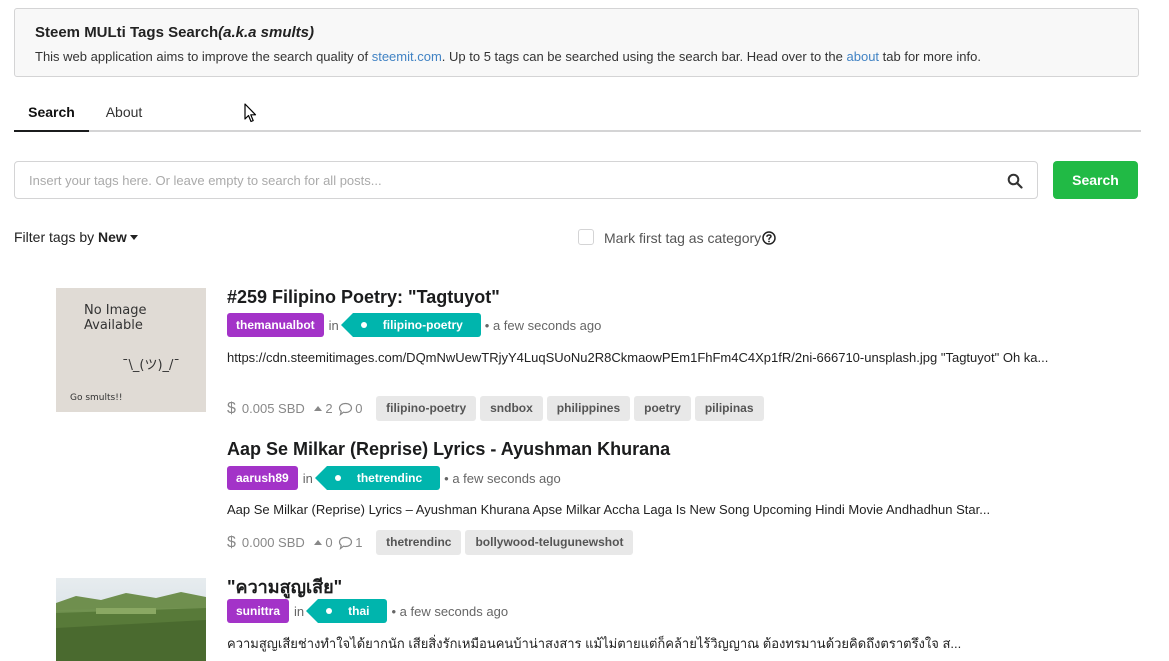 This screenshot has height=661, width=1169. What do you see at coordinates (863, 56) in the screenshot?
I see `about-link: about` at bounding box center [863, 56].